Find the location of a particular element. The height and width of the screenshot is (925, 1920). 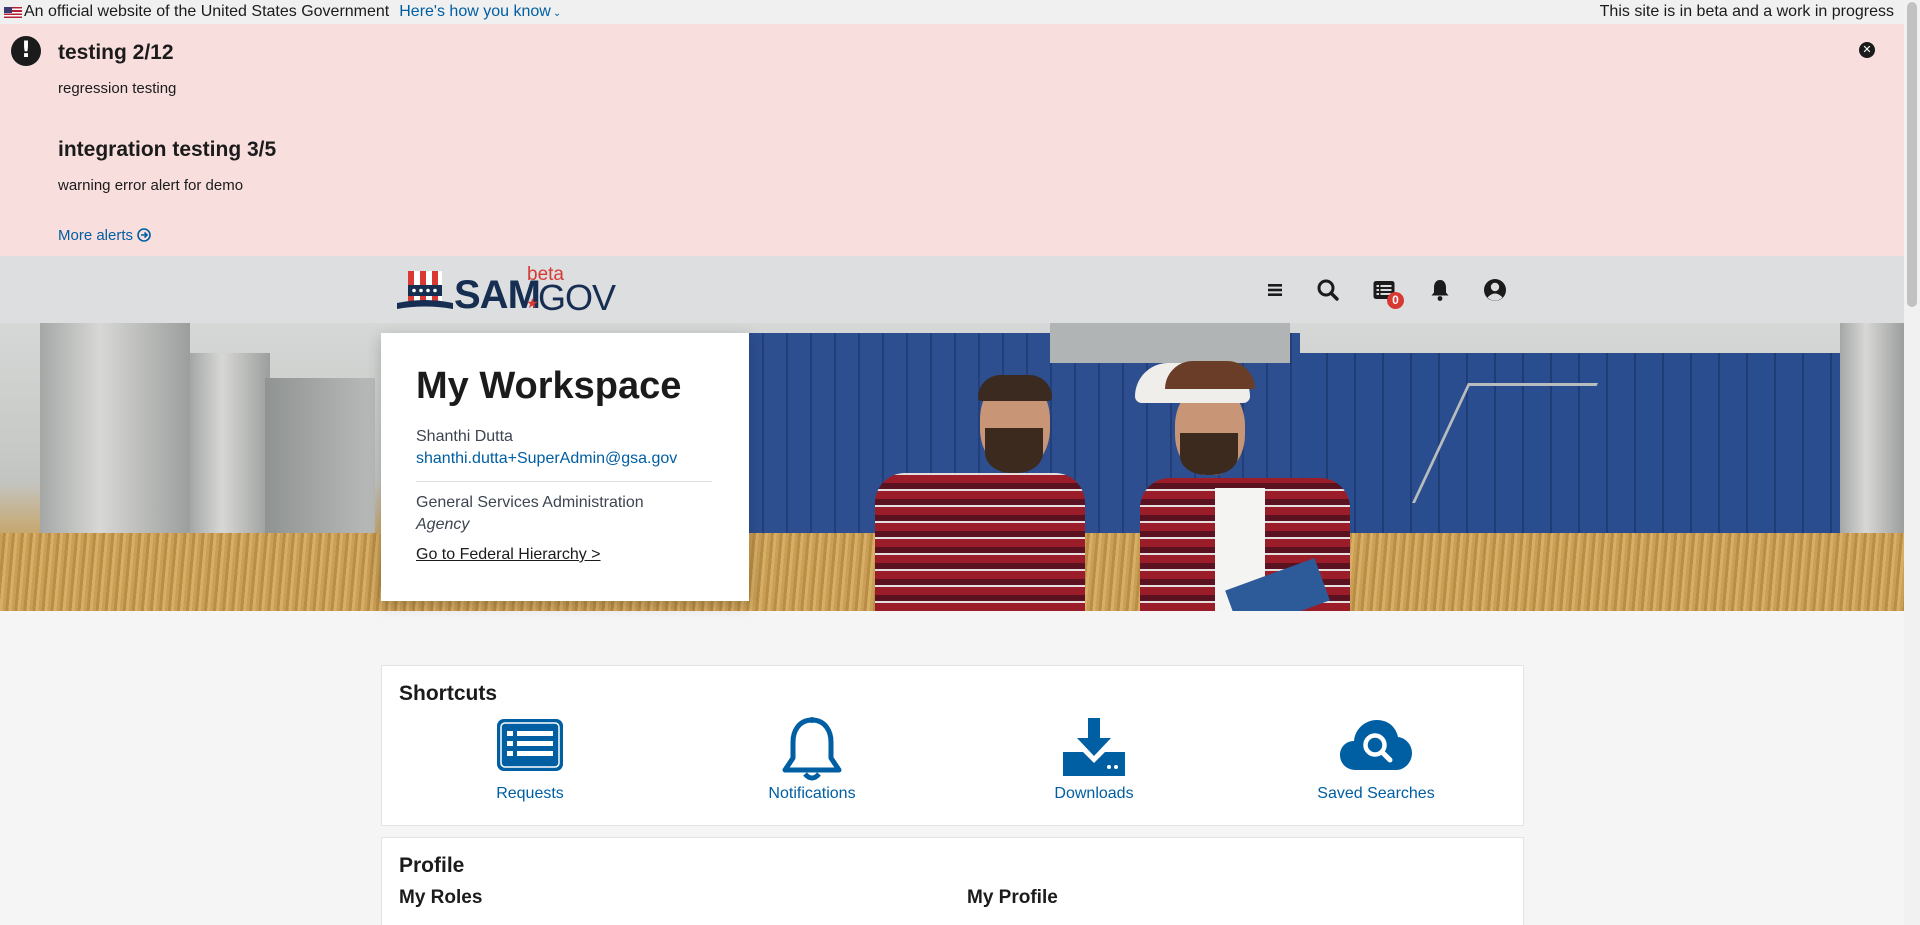

notification-count-badge: 0 is located at coordinates (1395, 300).